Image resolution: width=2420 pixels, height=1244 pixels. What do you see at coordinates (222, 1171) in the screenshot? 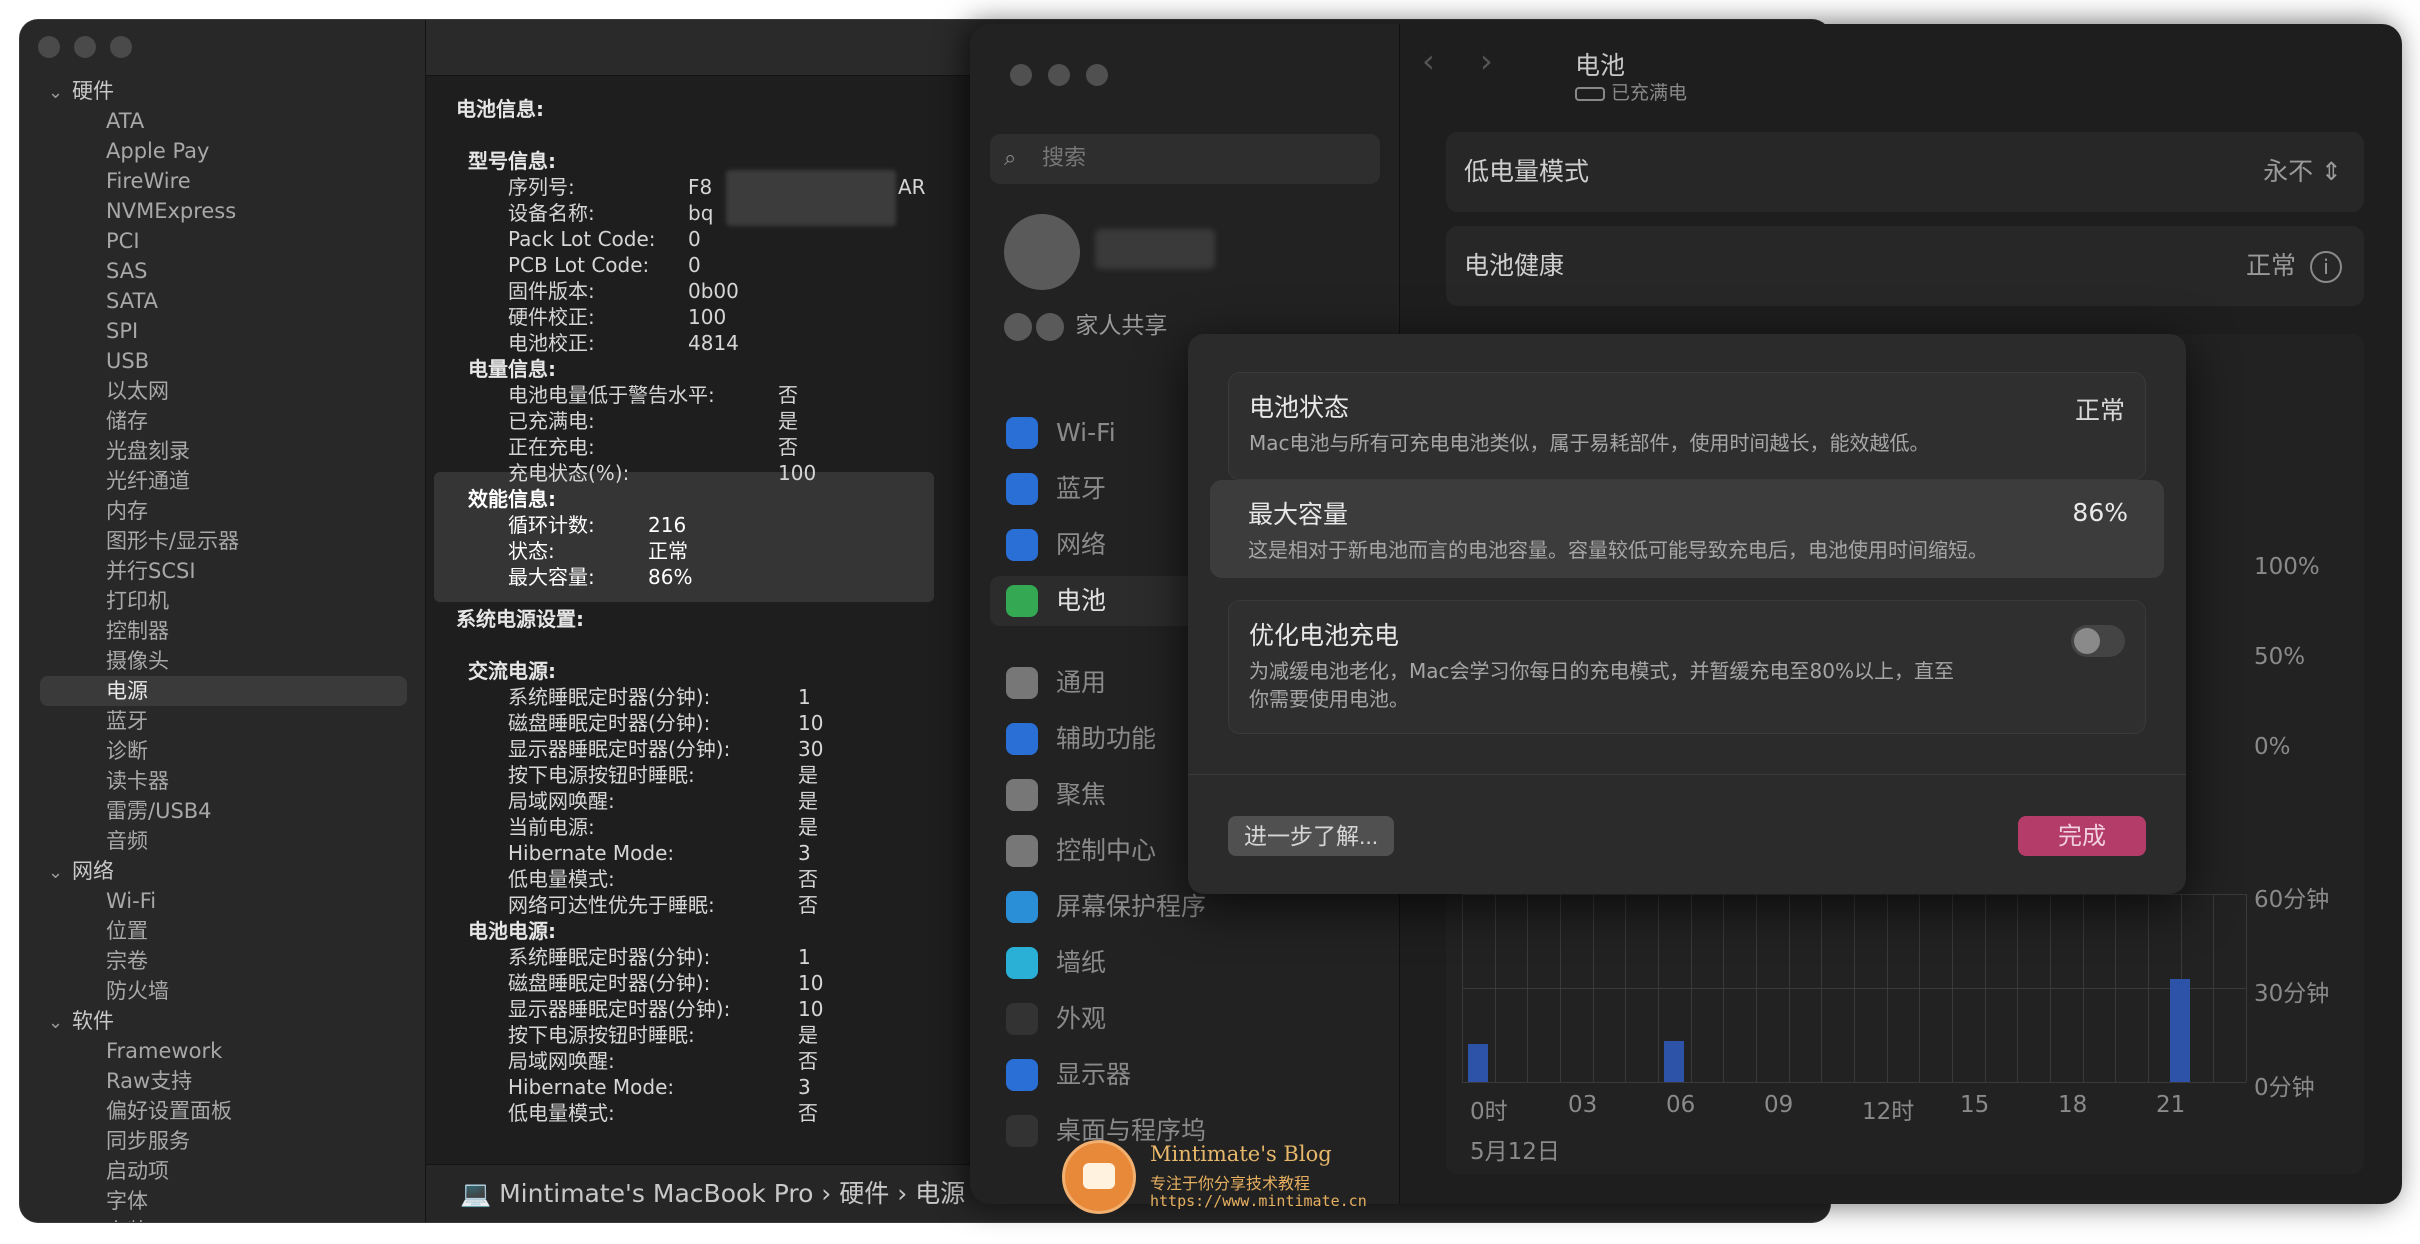
I see `sidebar-item: 启动项` at bounding box center [222, 1171].